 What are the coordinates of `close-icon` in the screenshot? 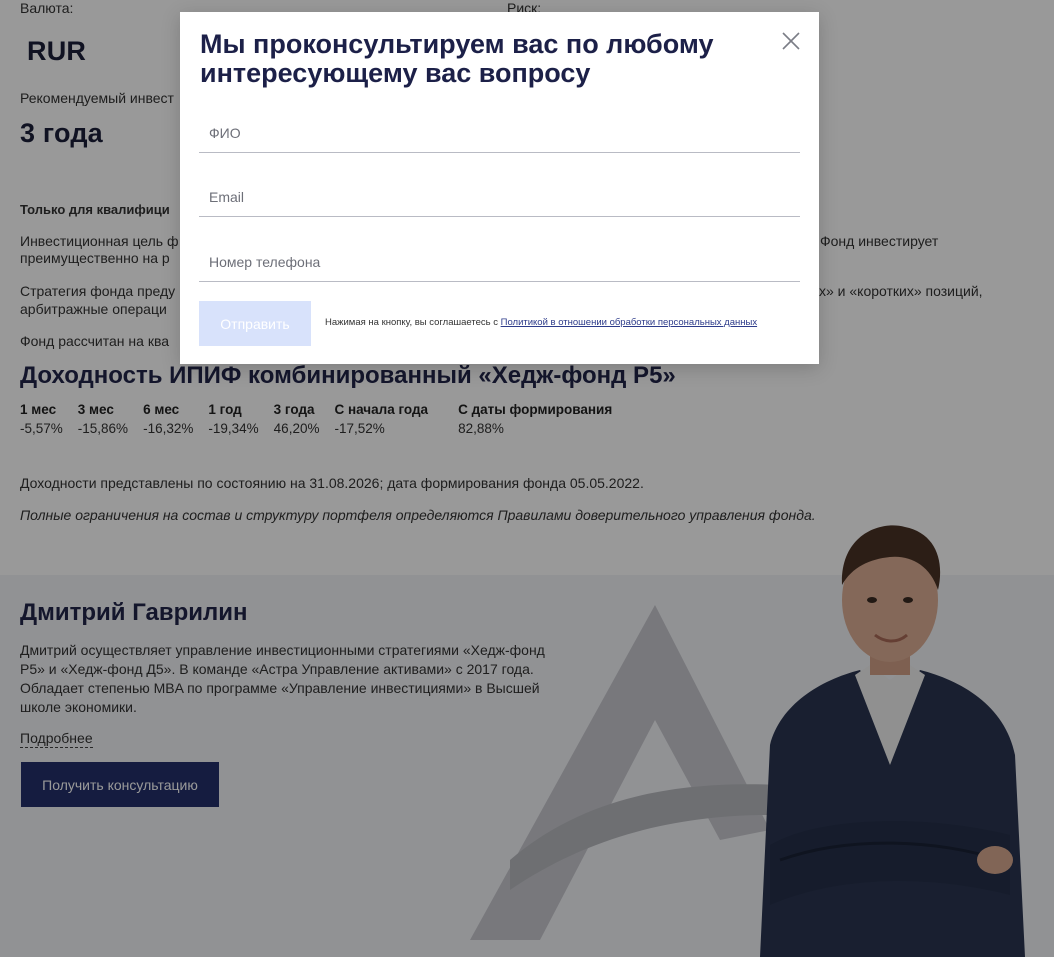 It's located at (791, 41).